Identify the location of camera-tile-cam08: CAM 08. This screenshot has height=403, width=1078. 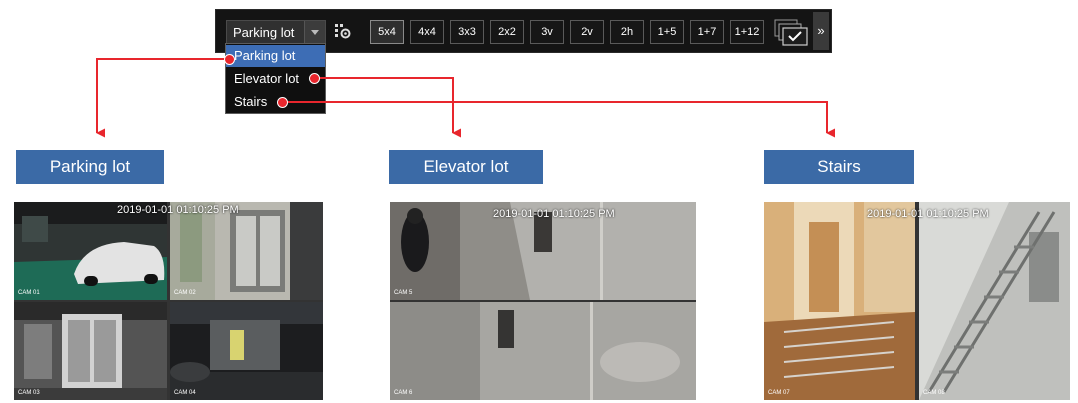
(994, 301).